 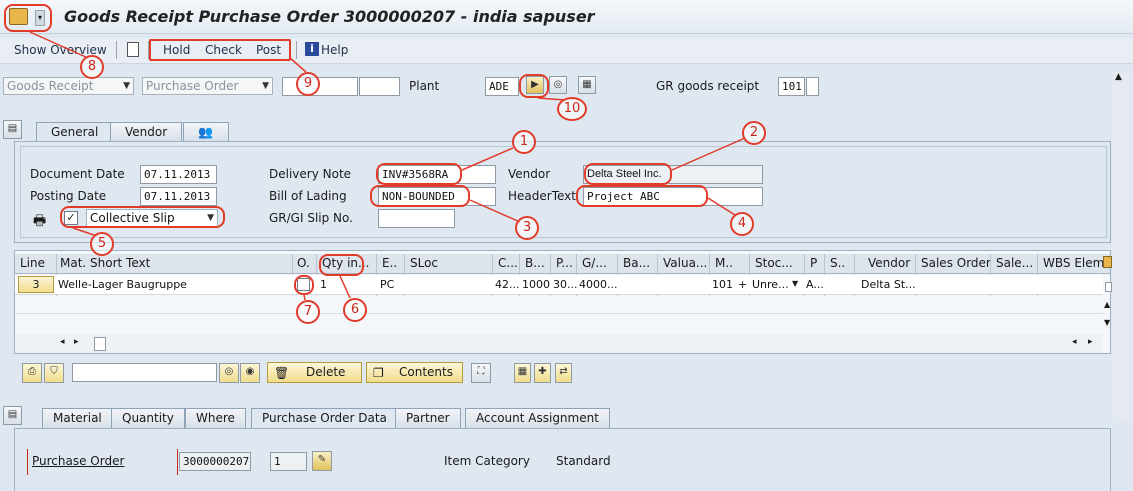 What do you see at coordinates (92, 67) in the screenshot?
I see `callout-8: 8` at bounding box center [92, 67].